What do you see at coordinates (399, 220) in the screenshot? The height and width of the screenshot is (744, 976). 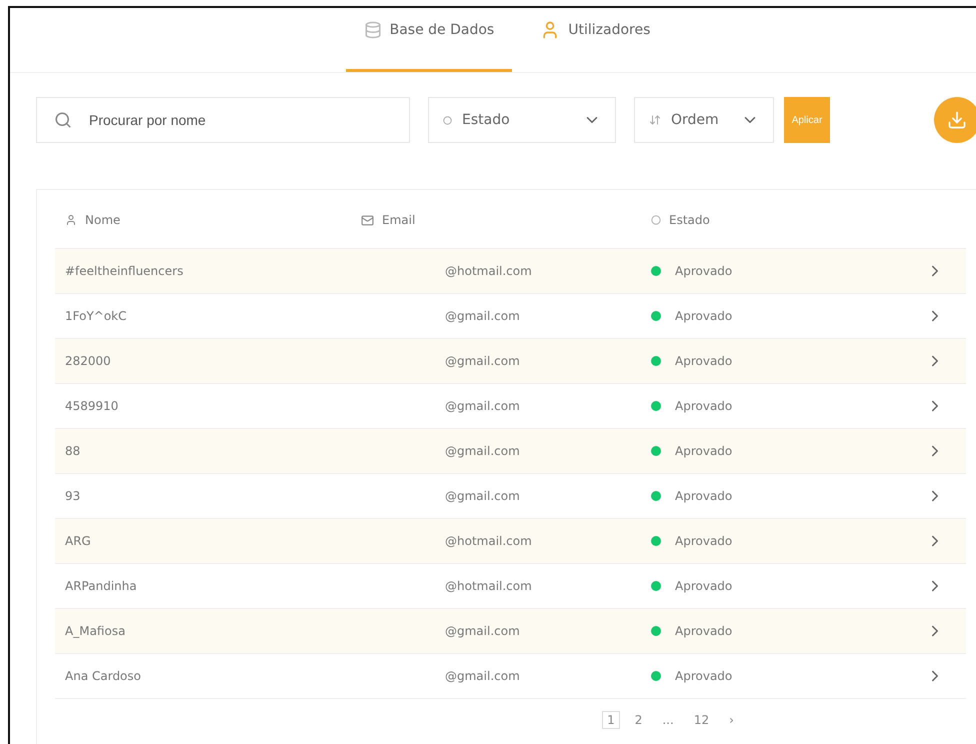 I see `column-header: Email` at bounding box center [399, 220].